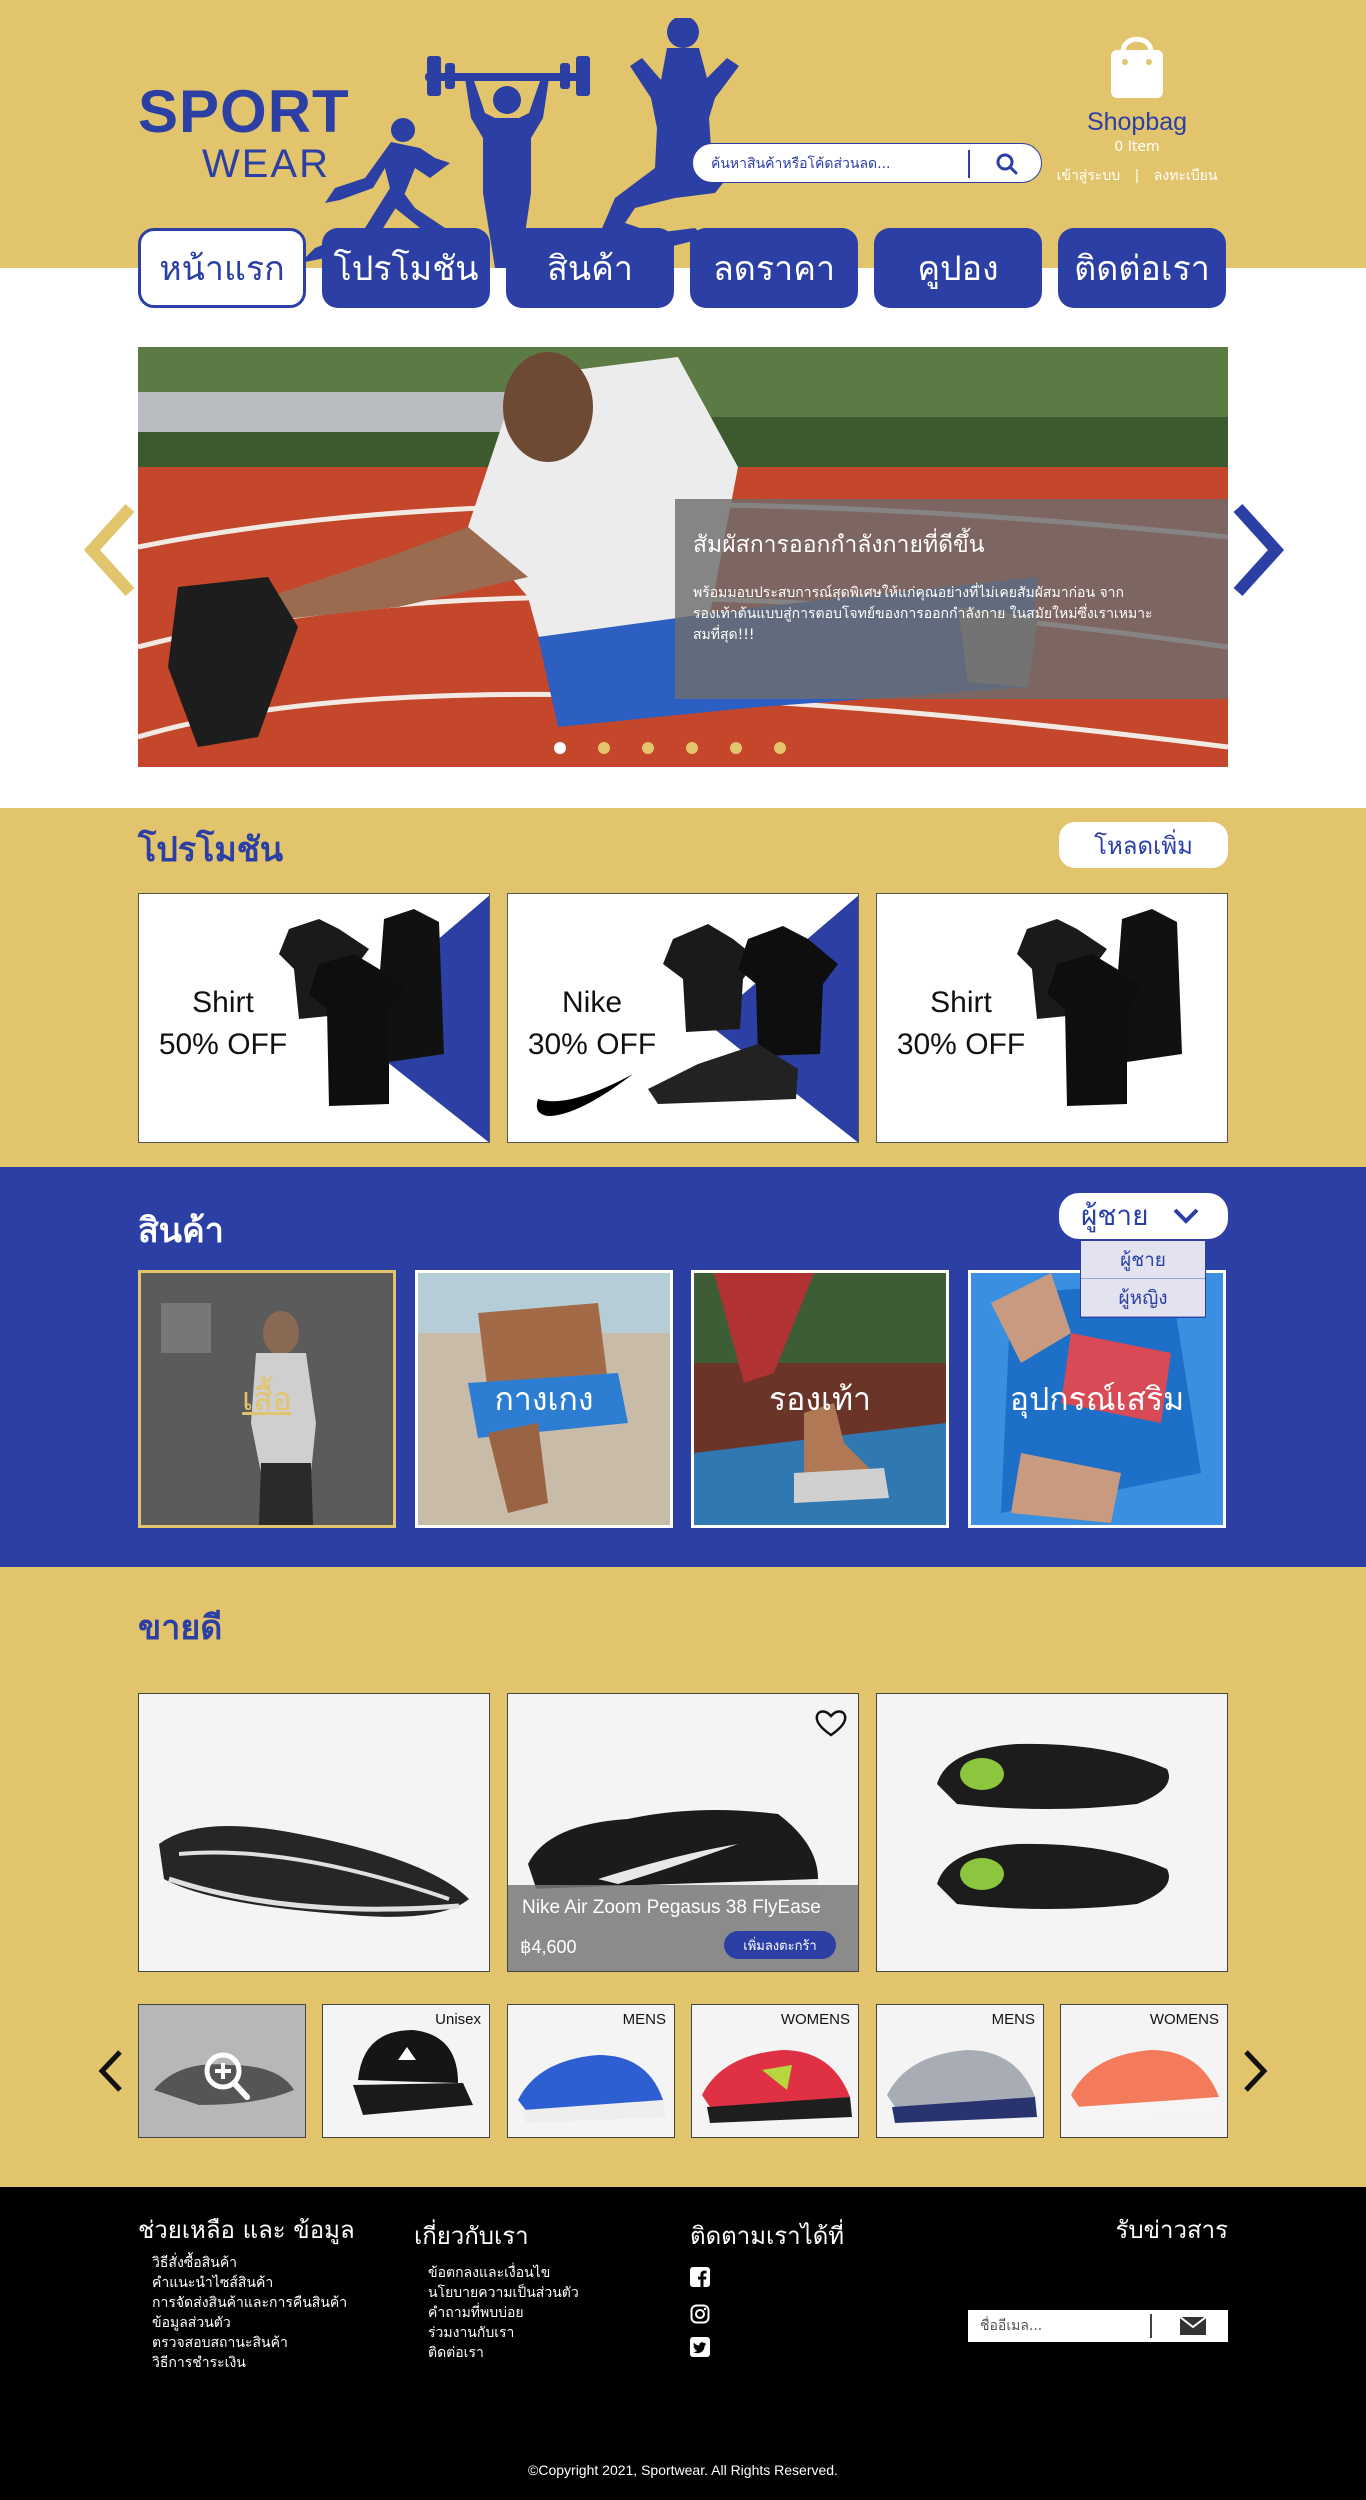 Image resolution: width=1366 pixels, height=2500 pixels. Describe the element at coordinates (1137, 67) in the screenshot. I see `shopping-bag-icon` at that location.